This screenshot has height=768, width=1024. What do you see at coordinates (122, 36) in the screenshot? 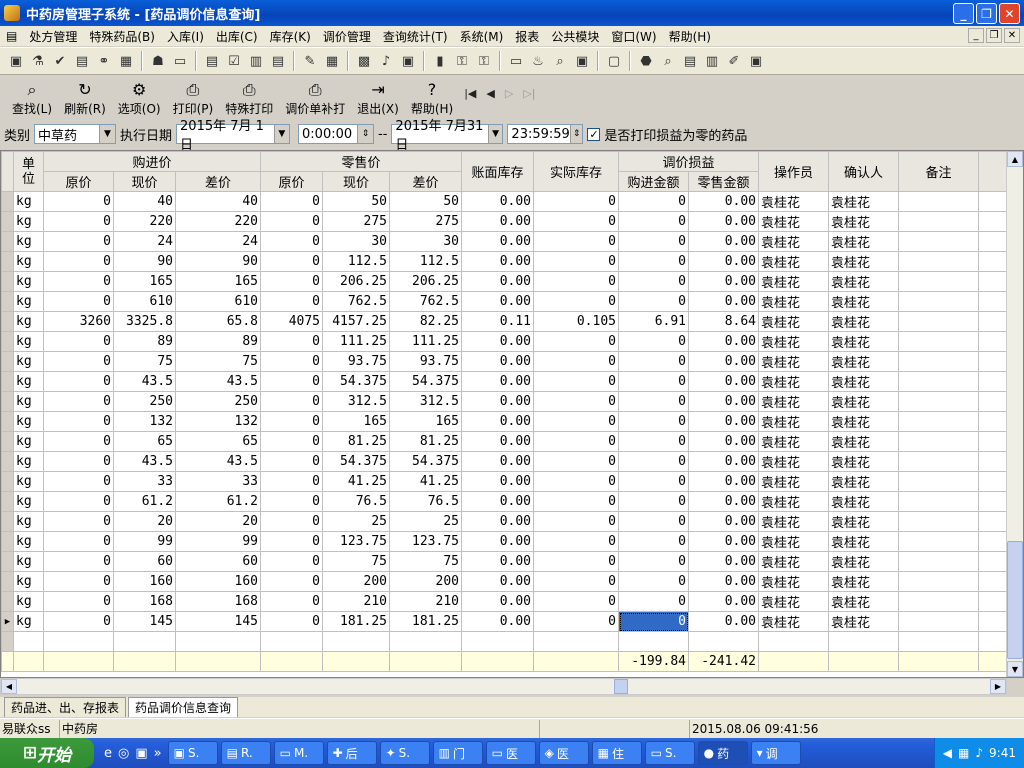
I see `menu-item-1: 特殊药品(B)` at bounding box center [122, 36].